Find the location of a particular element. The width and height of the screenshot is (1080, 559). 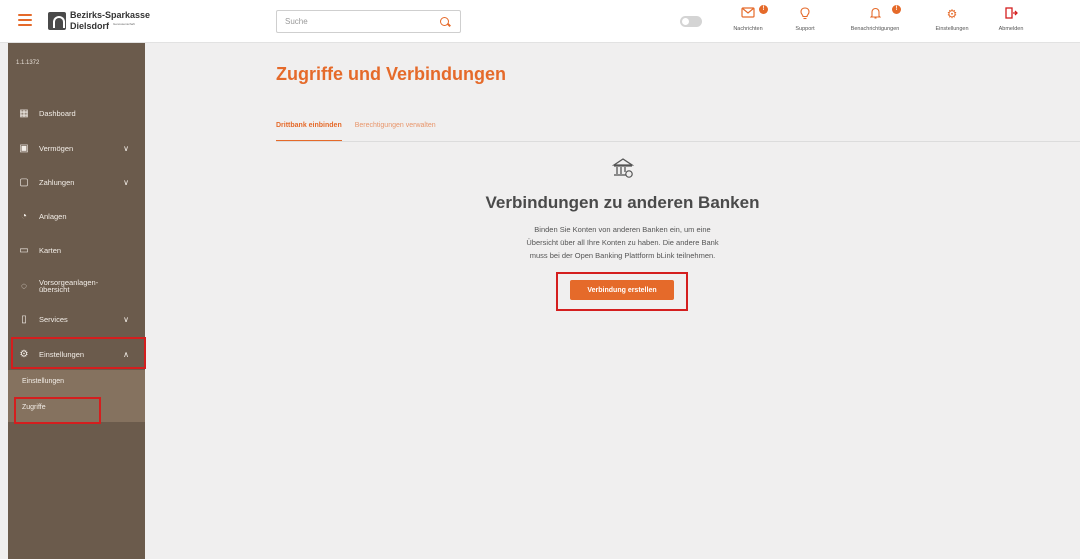

support-button: Support is located at coordinates (805, 19).